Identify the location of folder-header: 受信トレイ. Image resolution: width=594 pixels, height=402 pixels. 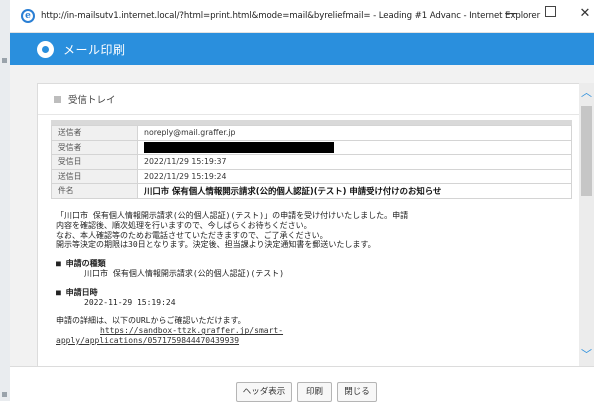
(313, 99).